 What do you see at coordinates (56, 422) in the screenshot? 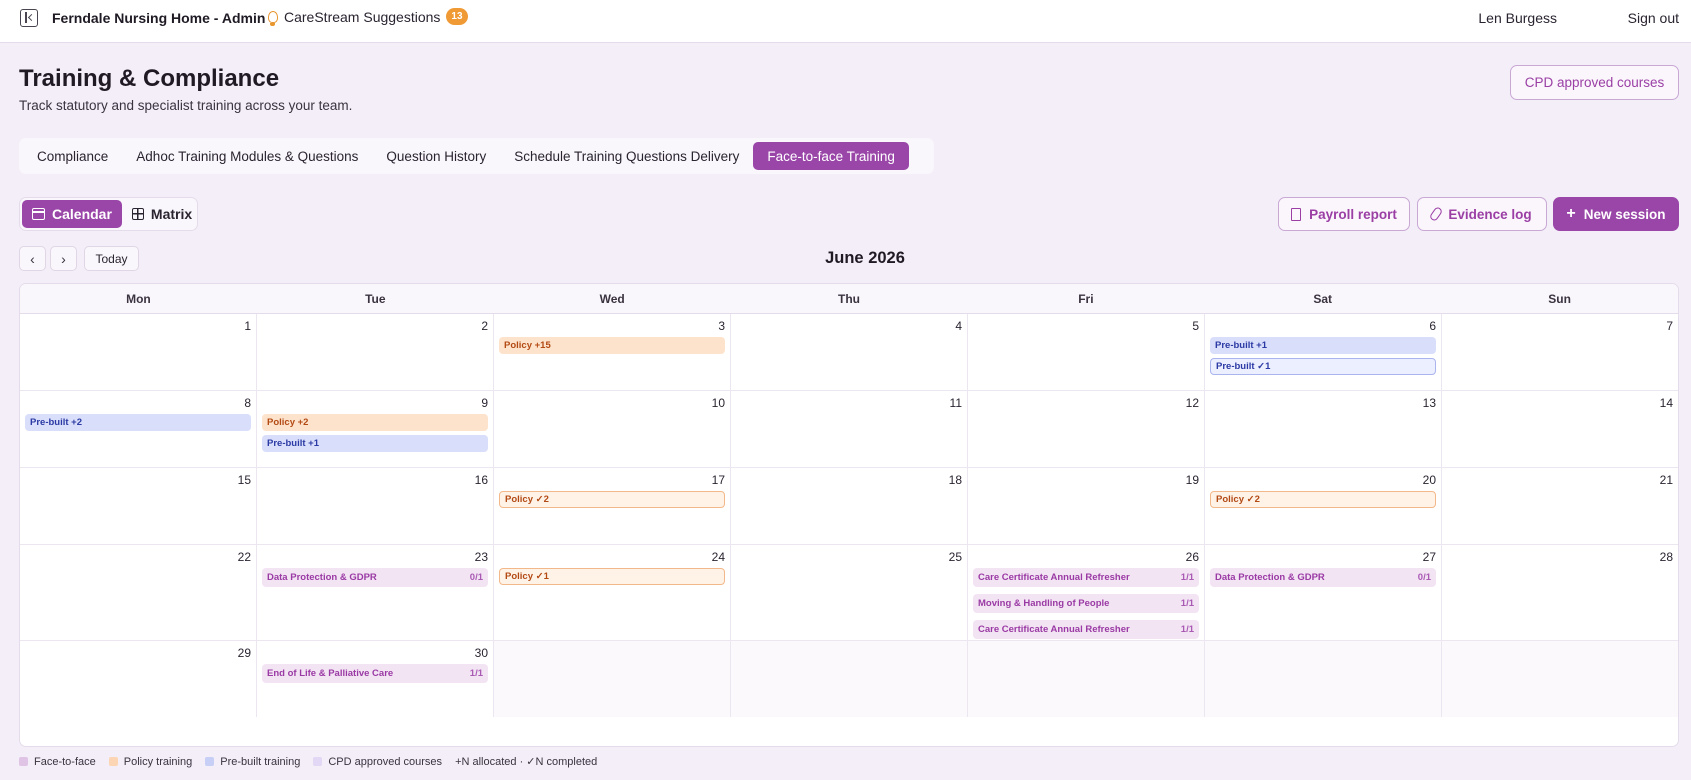
I see `event-label: Pre-built +2` at bounding box center [56, 422].